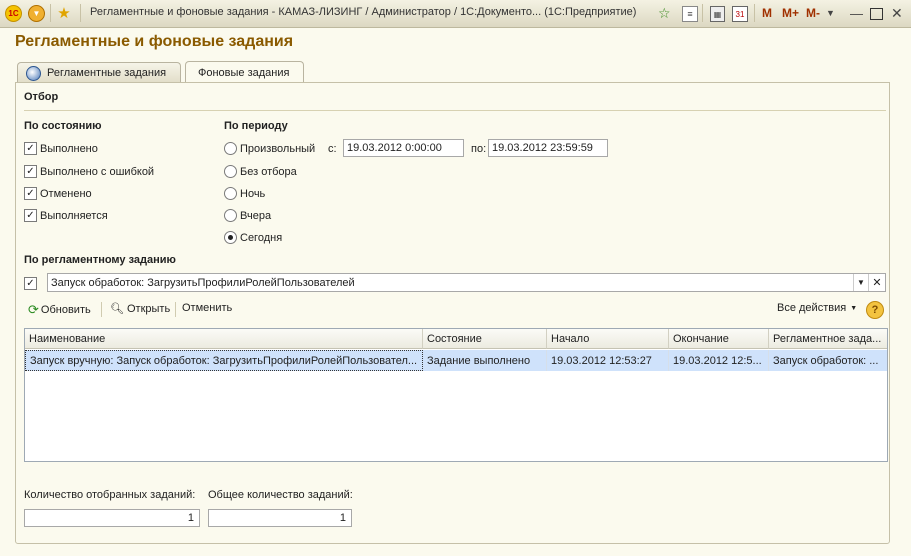  I want to click on period-from-field: 19.03.2012 0:00:00, so click(403, 148).